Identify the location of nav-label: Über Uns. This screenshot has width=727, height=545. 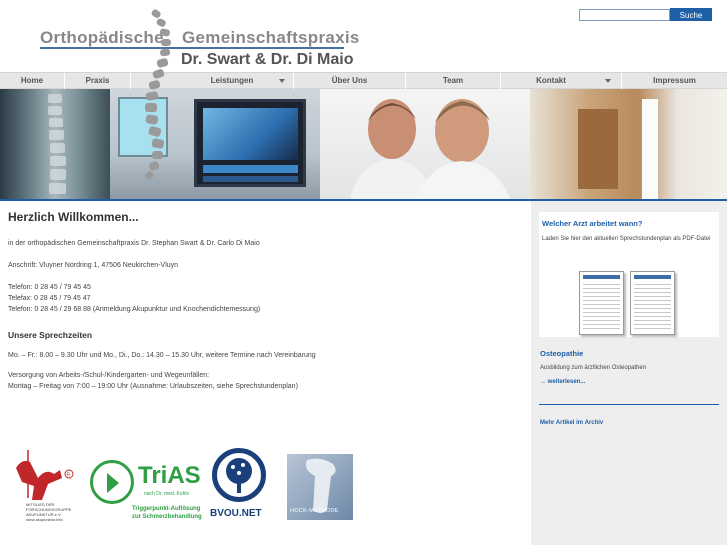
(349, 80).